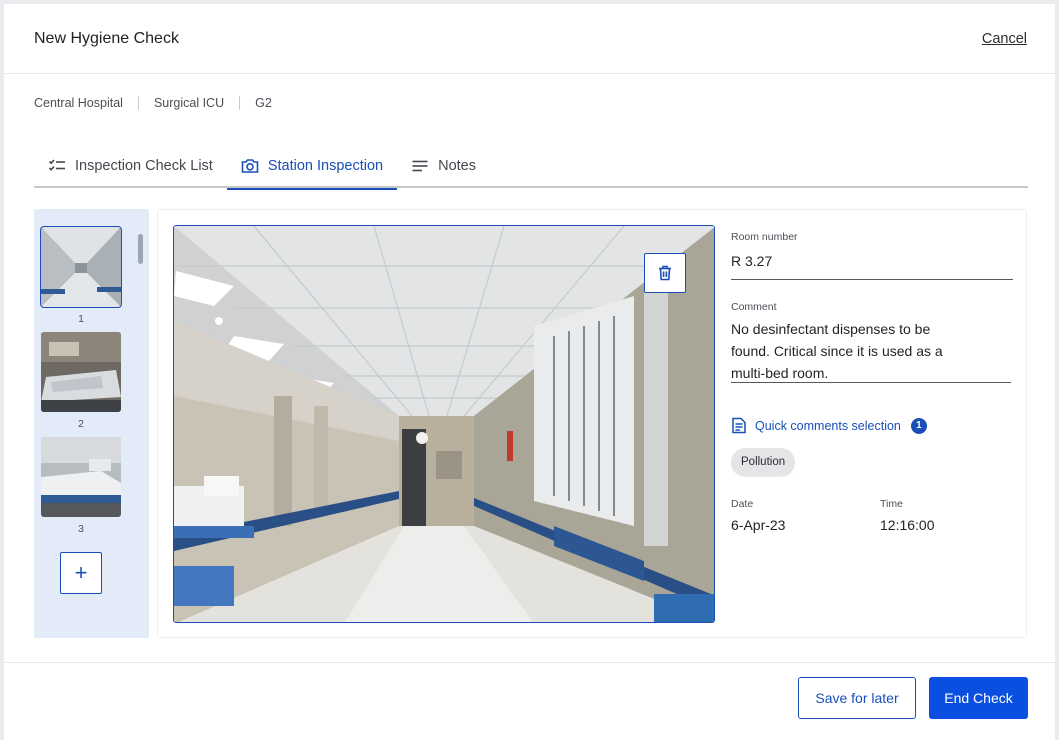 Image resolution: width=1059 pixels, height=740 pixels. Describe the element at coordinates (805, 515) in the screenshot. I see `date-group: Date 6-Apr-23` at that location.